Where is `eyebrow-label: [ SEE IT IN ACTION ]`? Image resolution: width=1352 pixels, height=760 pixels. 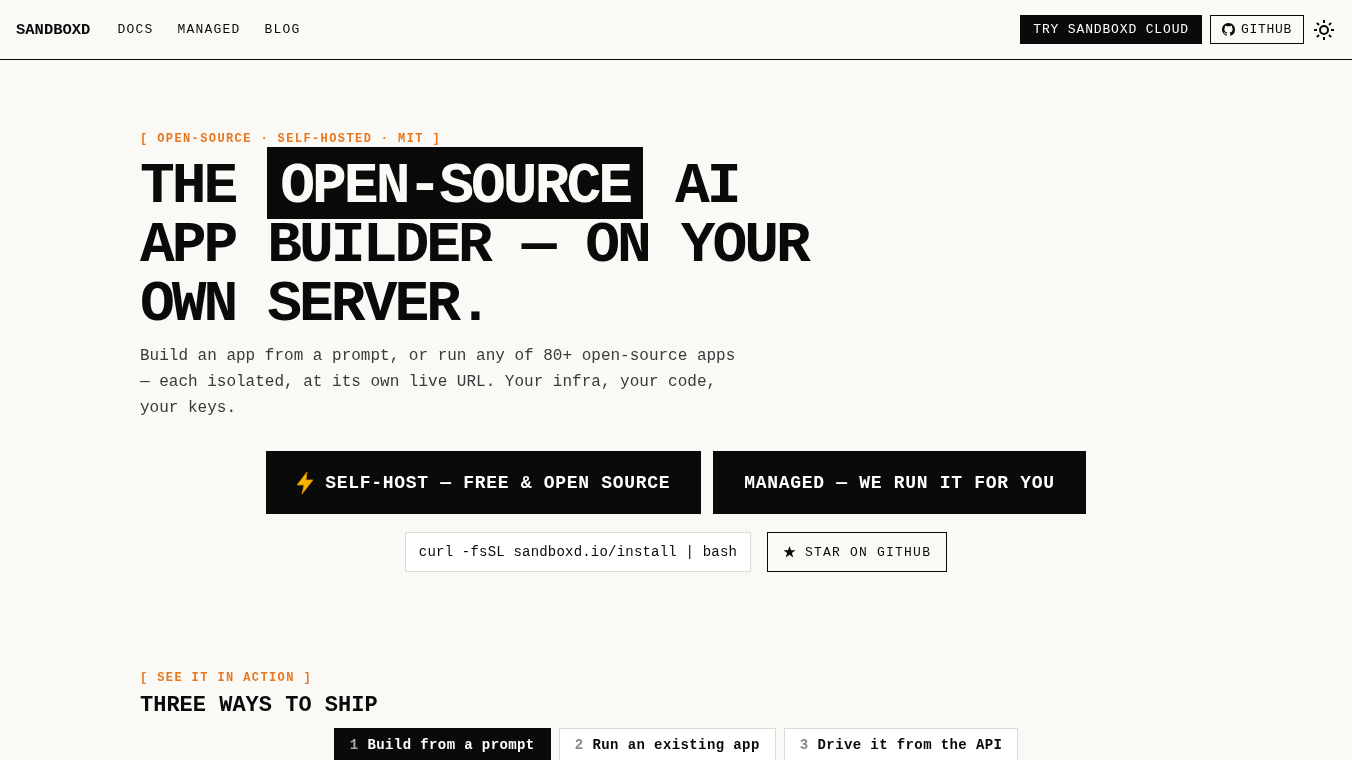
eyebrow-label: [ SEE IT IN ACTION ] is located at coordinates (227, 678).